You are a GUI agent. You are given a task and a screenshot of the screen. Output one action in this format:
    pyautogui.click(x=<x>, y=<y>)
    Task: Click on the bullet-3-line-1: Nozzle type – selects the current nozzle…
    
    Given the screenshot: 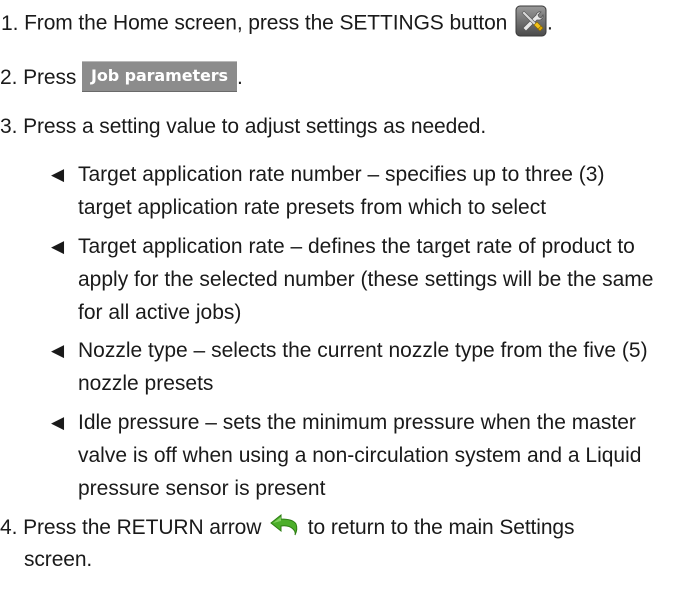 What is the action you would take?
    pyautogui.click(x=363, y=350)
    